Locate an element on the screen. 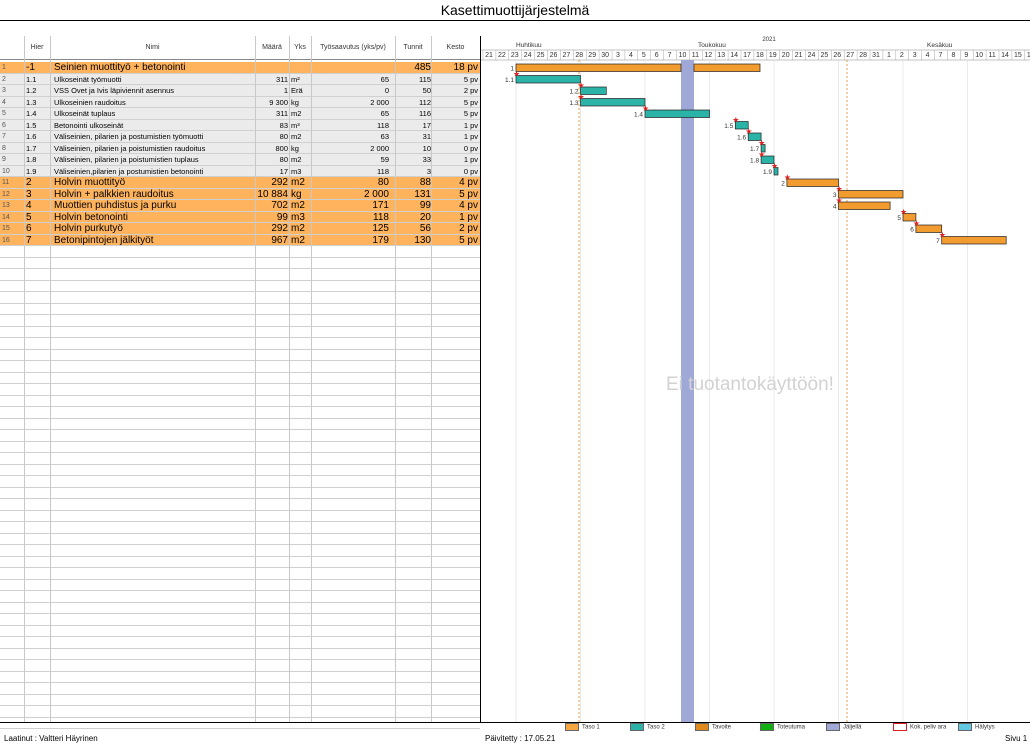  legend-label: Kok. peliv ara is located at coordinates (928, 727).